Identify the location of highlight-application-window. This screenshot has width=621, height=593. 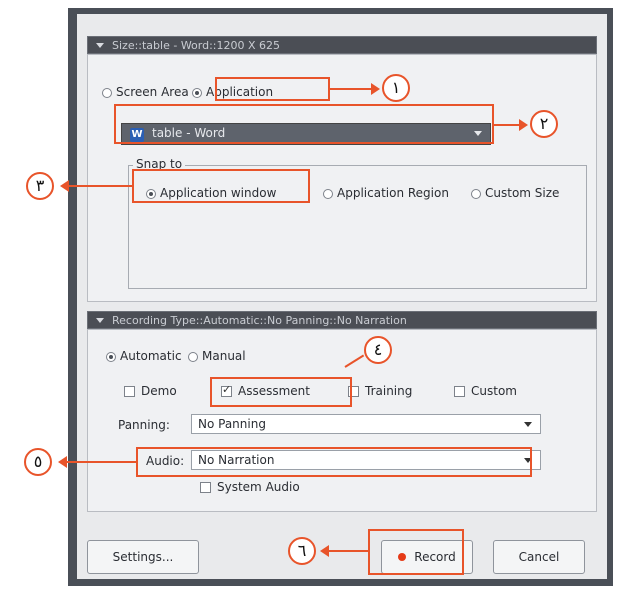
(221, 186).